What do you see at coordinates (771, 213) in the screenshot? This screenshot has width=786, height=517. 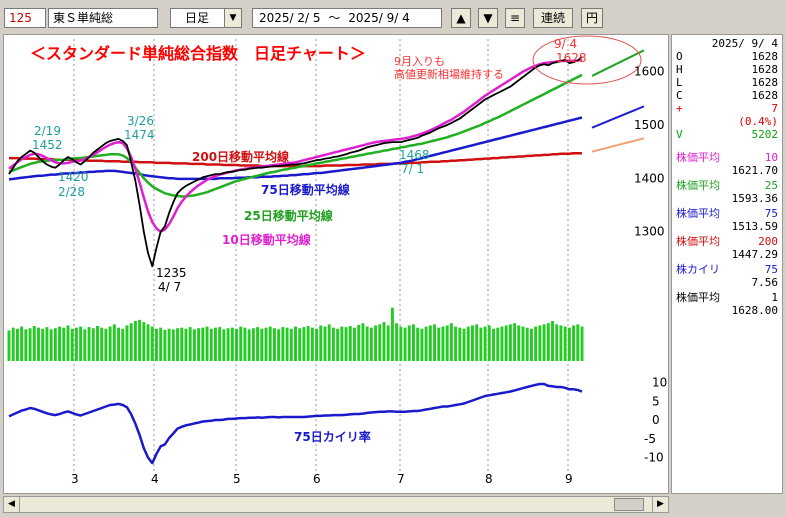 I see `side-ma75-period: 75` at bounding box center [771, 213].